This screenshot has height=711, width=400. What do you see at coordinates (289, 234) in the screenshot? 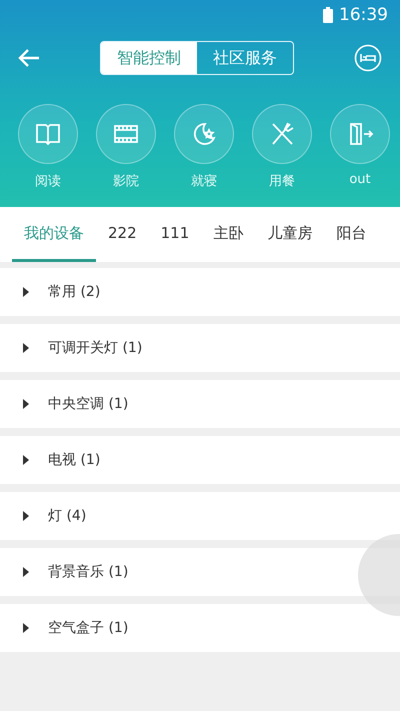
I see `room-tab: 儿童房` at bounding box center [289, 234].